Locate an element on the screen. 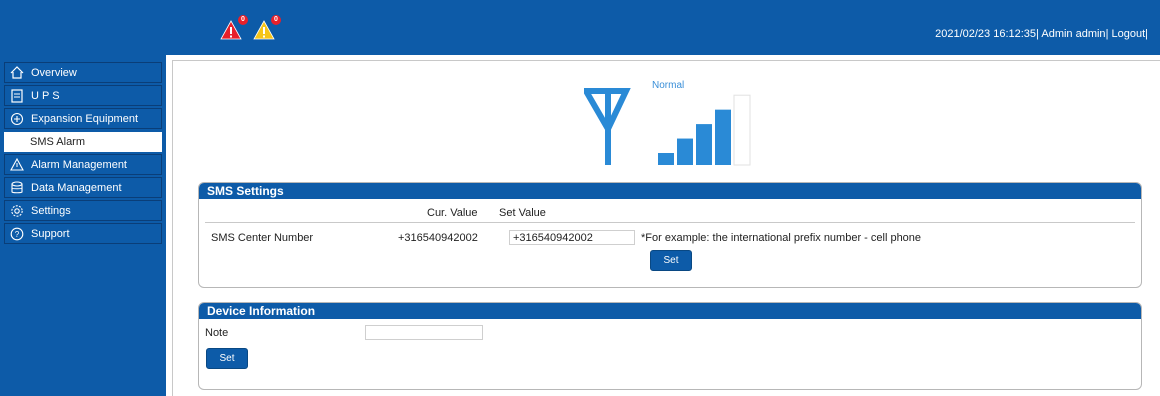 Image resolution: width=1160 pixels, height=396 pixels. sms-settings-title: SMS Settings is located at coordinates (670, 191).